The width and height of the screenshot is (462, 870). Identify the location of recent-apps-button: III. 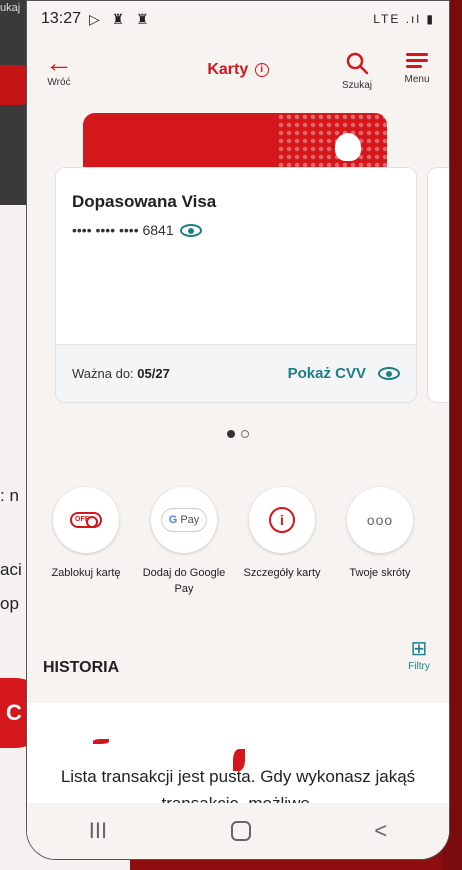
(98, 831).